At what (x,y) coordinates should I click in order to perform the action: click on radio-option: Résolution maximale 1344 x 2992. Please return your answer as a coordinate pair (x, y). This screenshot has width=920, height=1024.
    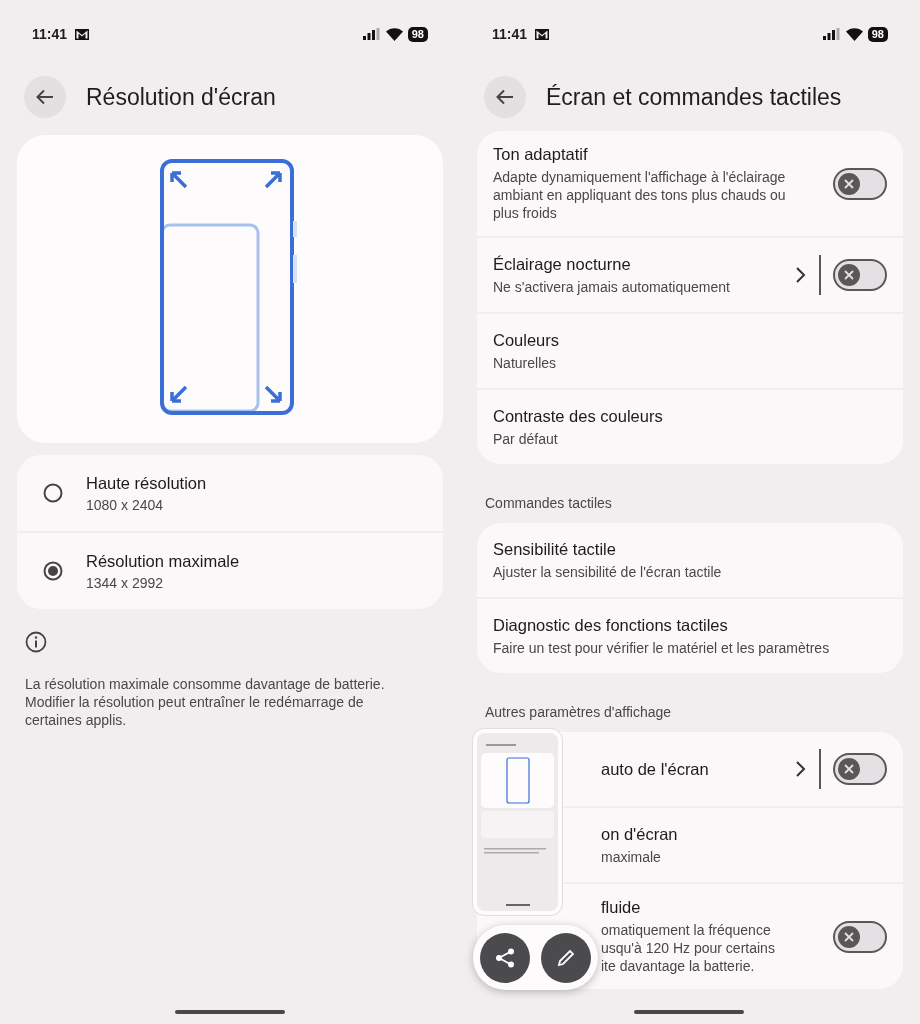
    Looking at the image, I should click on (230, 571).